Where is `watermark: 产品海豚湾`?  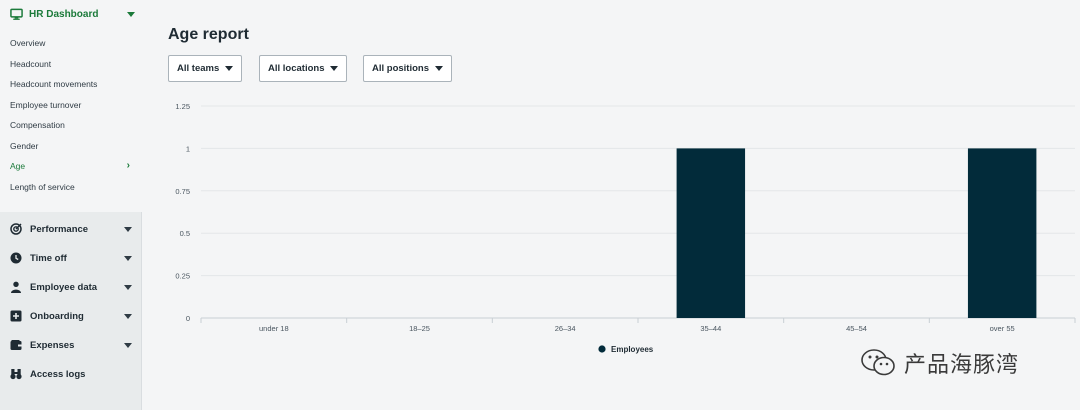
watermark: 产品海豚湾 is located at coordinates (960, 363).